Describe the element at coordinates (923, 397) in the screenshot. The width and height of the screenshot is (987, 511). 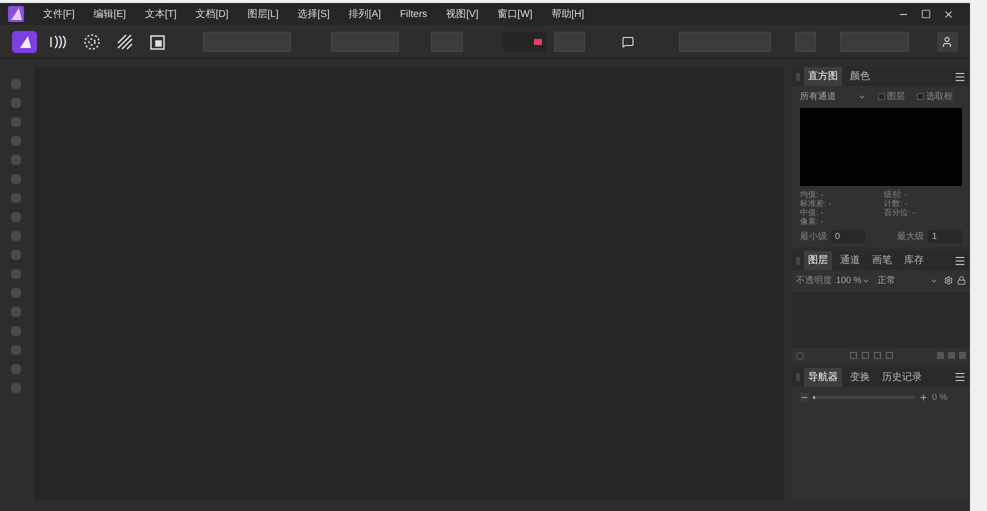
I see `zoom-in-icon` at that location.